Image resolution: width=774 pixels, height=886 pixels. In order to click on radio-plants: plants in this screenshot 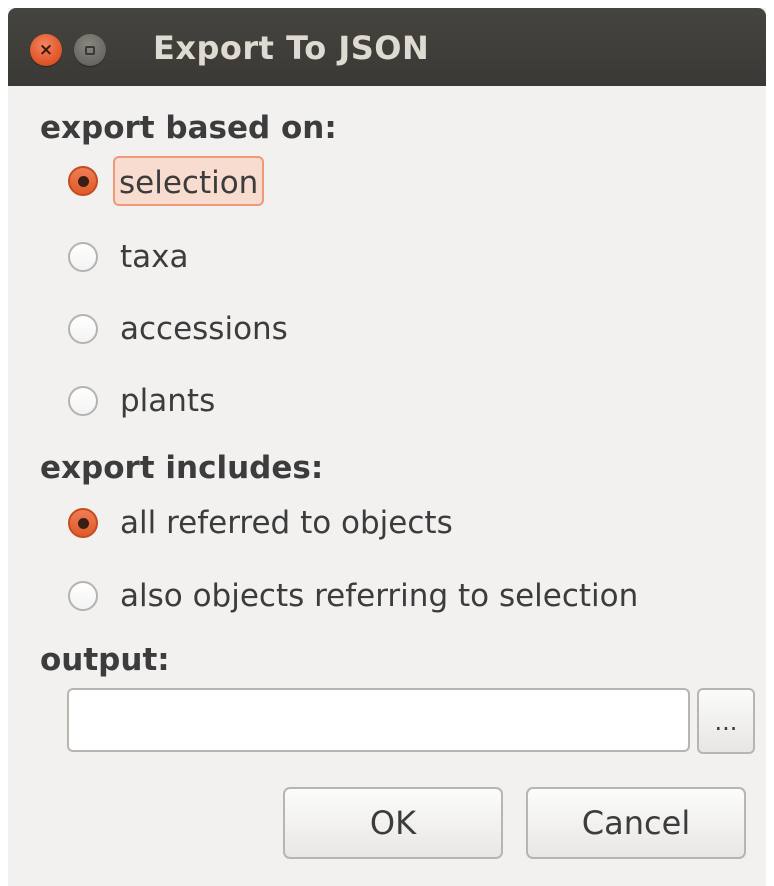, I will do `click(141, 401)`.